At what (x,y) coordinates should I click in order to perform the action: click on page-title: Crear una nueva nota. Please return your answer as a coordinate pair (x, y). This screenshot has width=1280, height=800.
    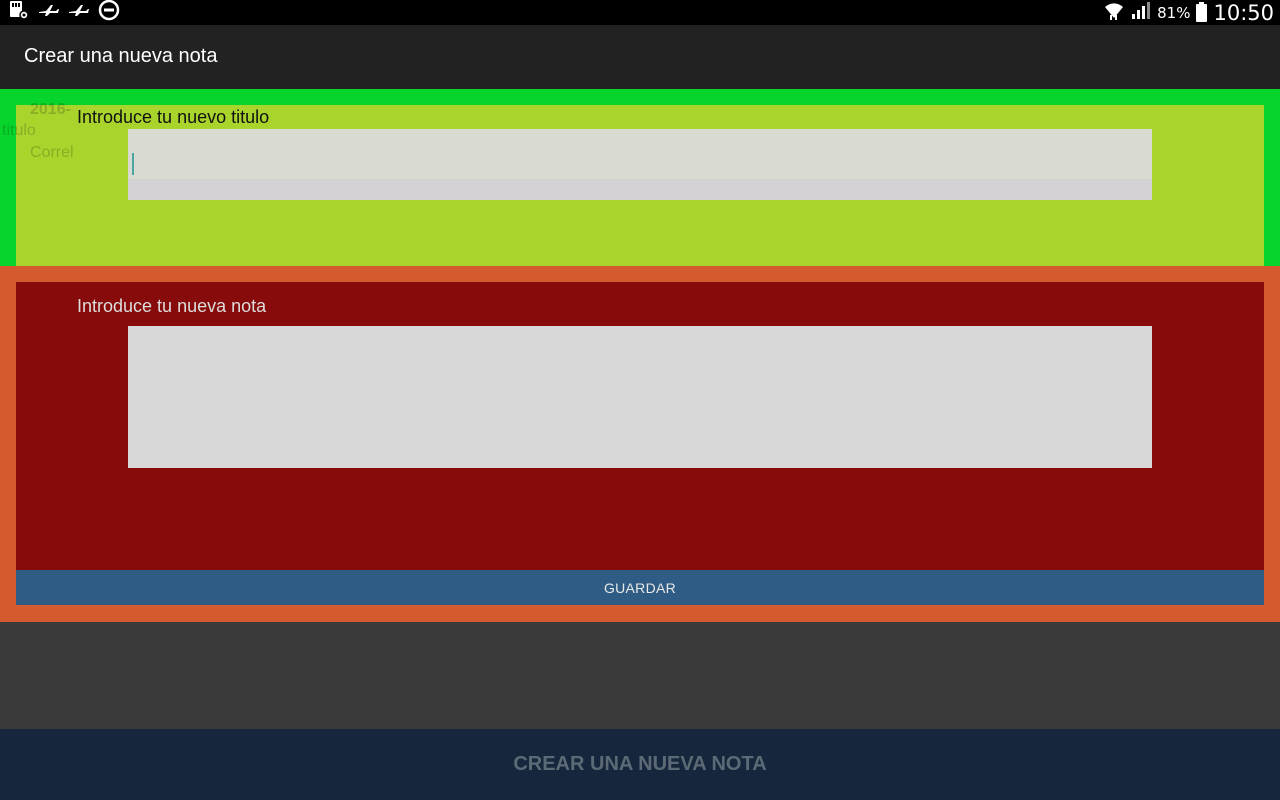
    Looking at the image, I should click on (121, 56).